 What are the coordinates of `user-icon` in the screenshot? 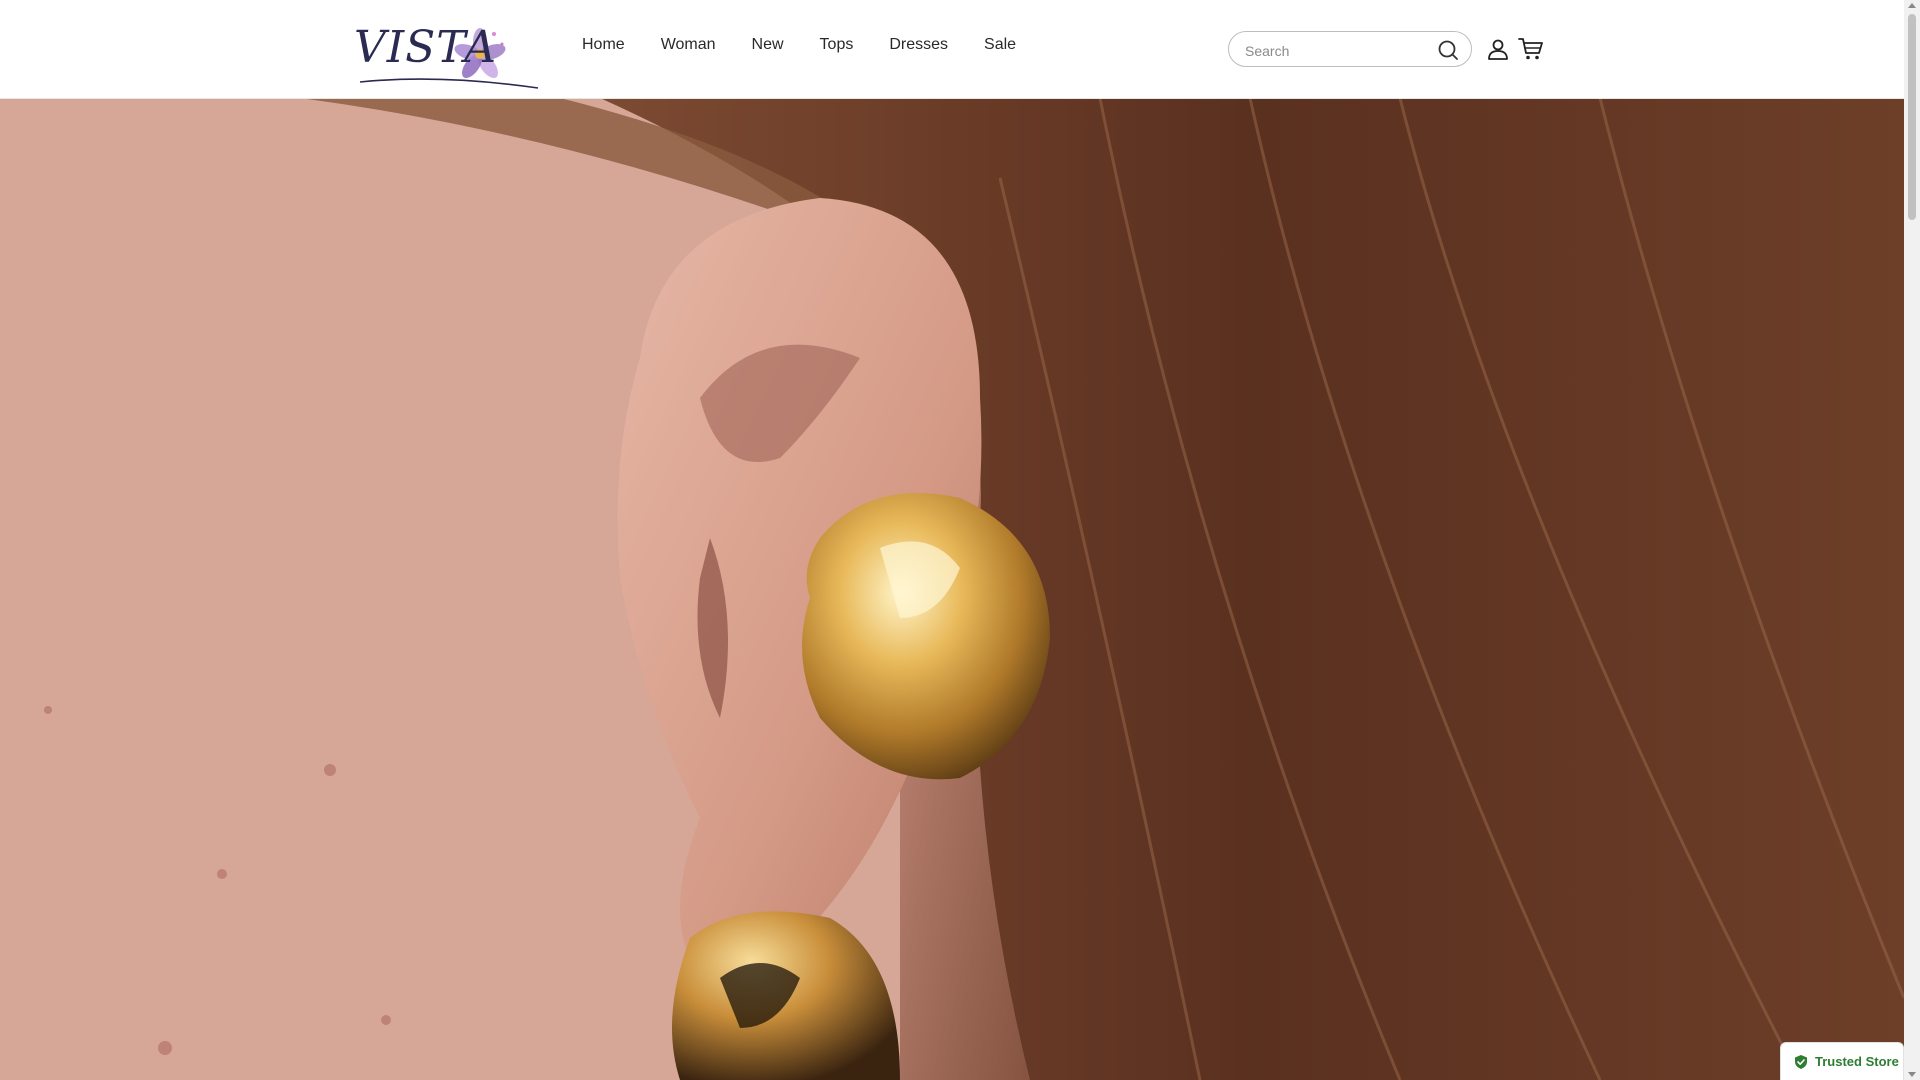 It's located at (1498, 49).